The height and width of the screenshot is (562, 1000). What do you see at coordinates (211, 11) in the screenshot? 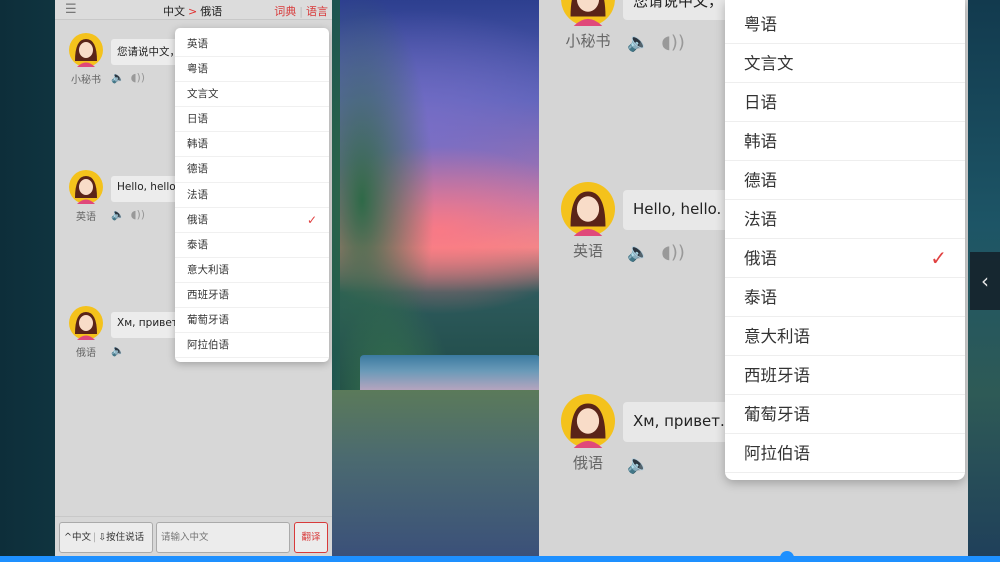
I see `target-language: 俄语` at bounding box center [211, 11].